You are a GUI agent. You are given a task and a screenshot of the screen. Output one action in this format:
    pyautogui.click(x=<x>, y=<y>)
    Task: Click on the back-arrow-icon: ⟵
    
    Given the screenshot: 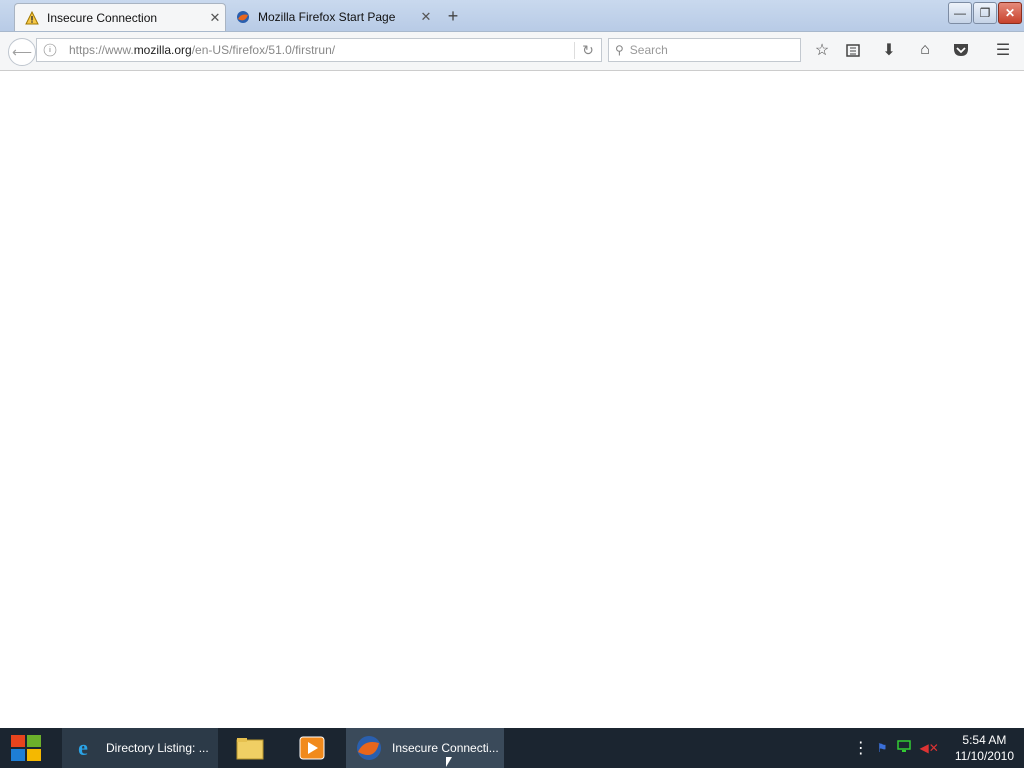 What is the action you would take?
    pyautogui.click(x=22, y=51)
    